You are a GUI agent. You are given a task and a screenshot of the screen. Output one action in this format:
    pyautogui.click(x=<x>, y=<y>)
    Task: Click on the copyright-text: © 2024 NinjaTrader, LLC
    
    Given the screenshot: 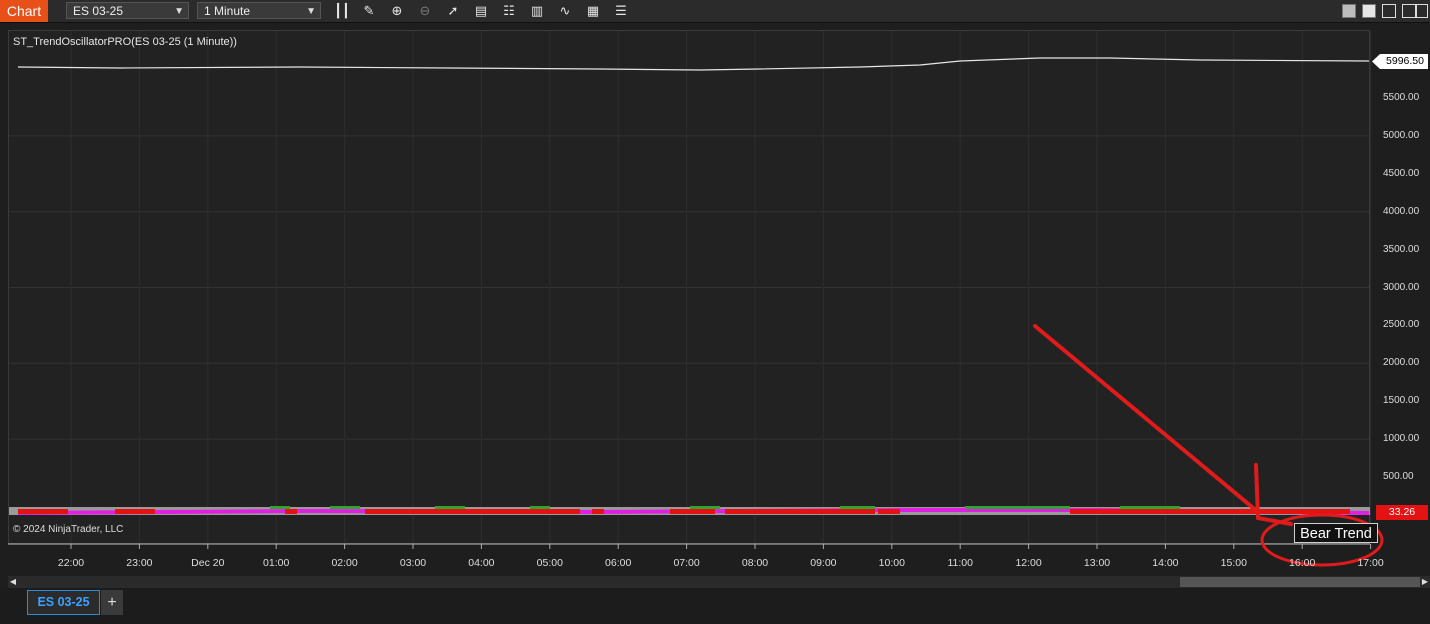 What is the action you would take?
    pyautogui.click(x=68, y=529)
    